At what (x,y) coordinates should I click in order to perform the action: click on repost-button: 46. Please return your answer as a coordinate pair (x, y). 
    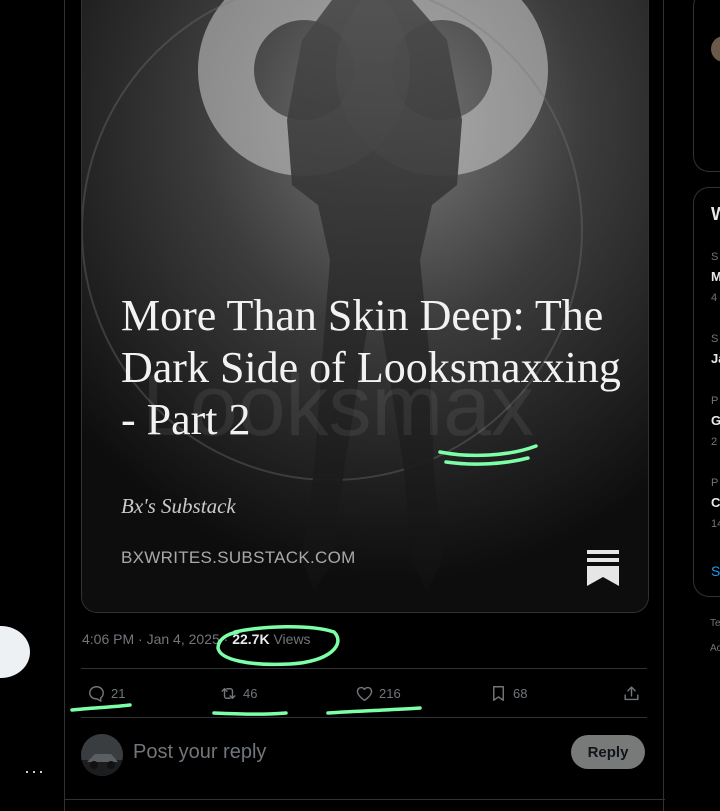
    Looking at the image, I should click on (238, 693).